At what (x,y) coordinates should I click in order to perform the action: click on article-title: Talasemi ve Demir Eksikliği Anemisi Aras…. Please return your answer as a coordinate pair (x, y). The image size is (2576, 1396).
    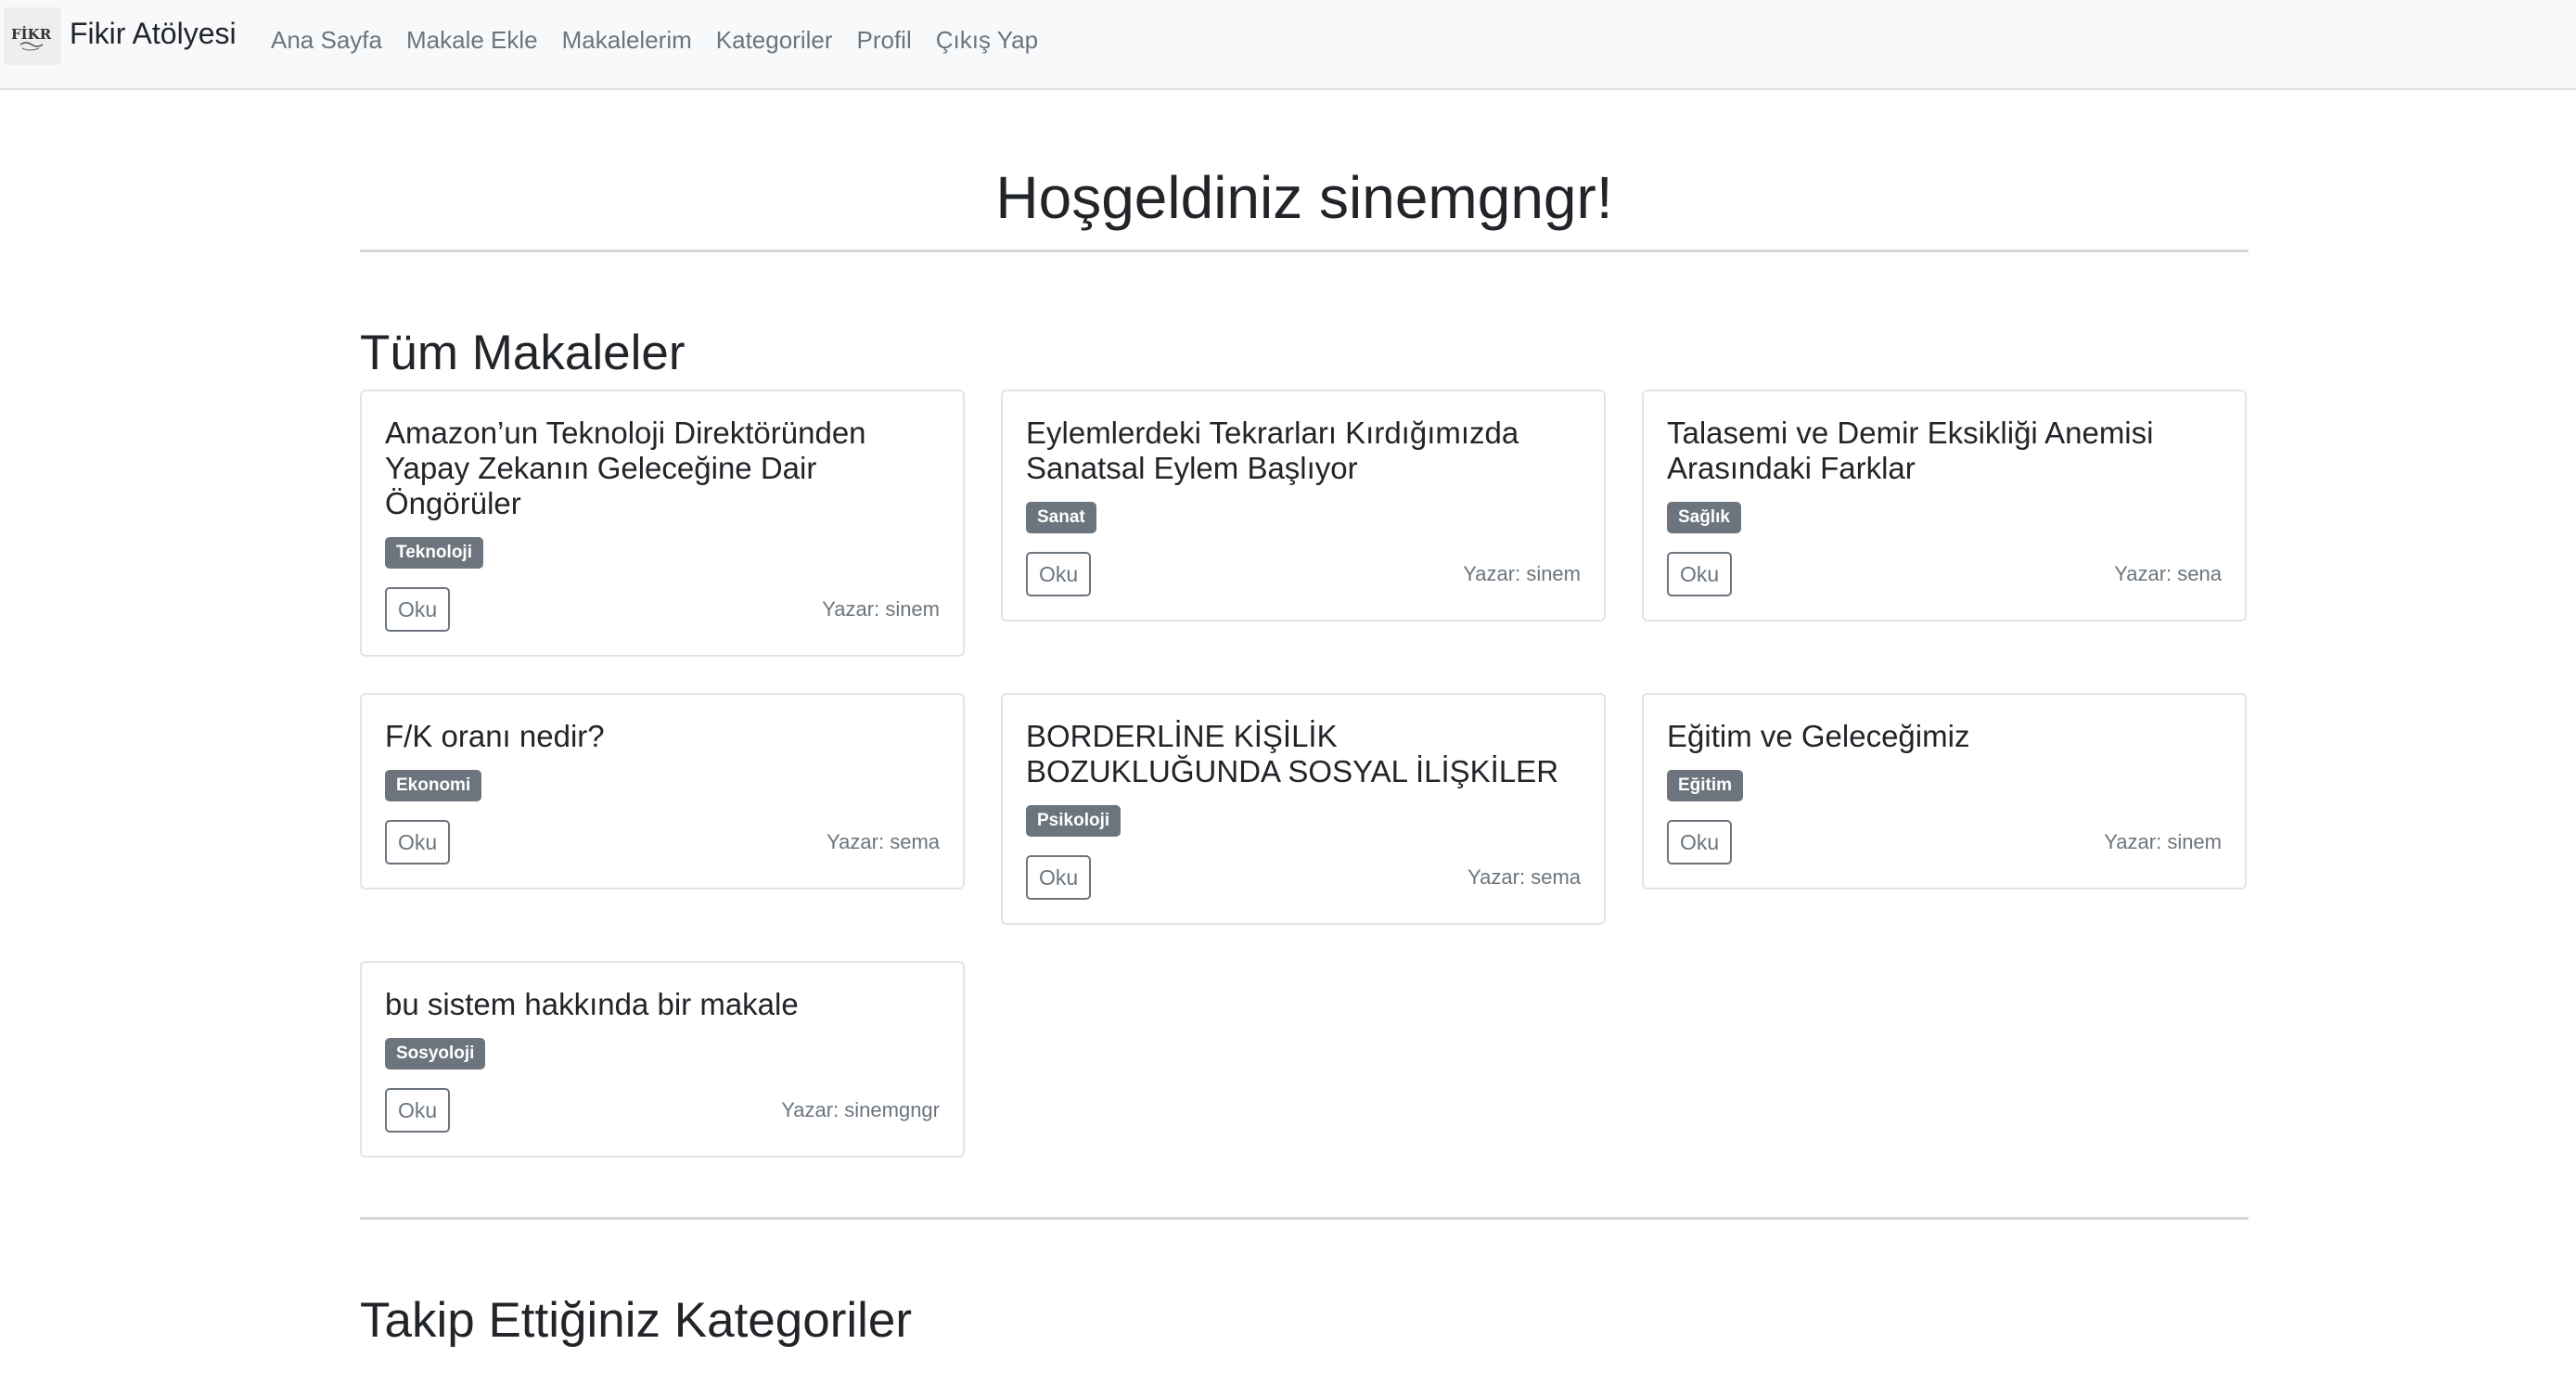
    Looking at the image, I should click on (1910, 450).